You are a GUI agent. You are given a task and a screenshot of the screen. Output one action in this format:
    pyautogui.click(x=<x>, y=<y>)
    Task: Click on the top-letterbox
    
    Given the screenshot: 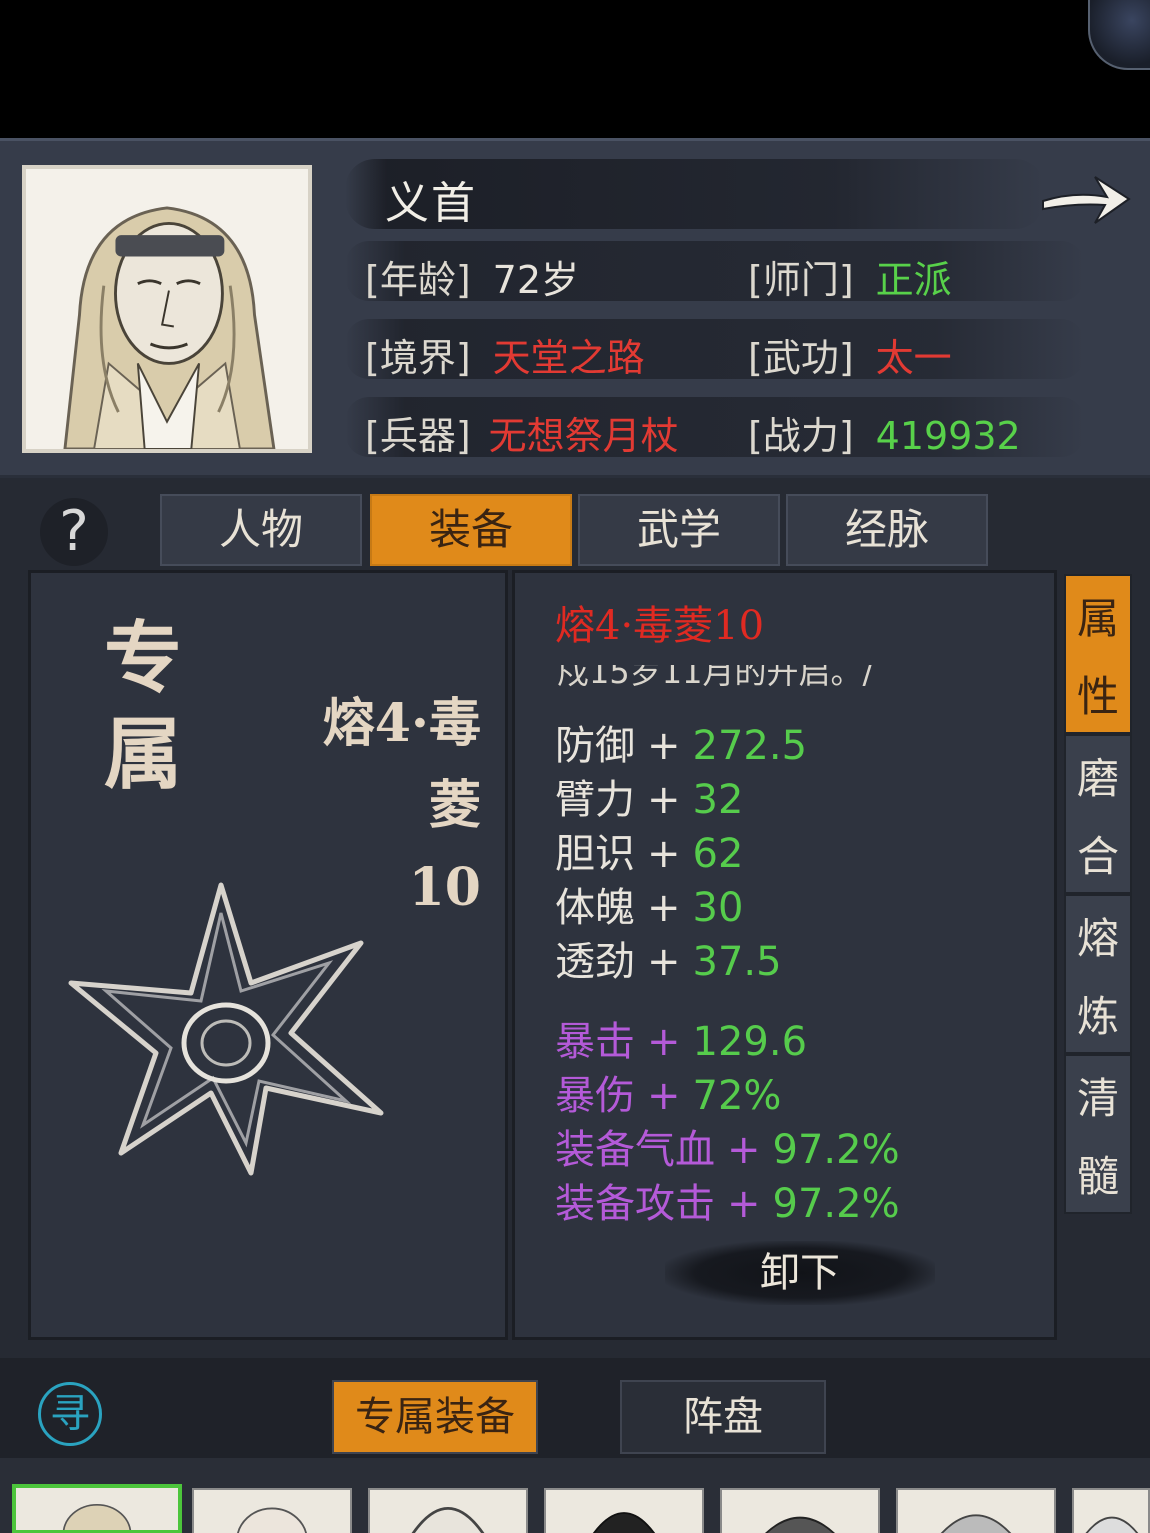 What is the action you would take?
    pyautogui.click(x=575, y=69)
    